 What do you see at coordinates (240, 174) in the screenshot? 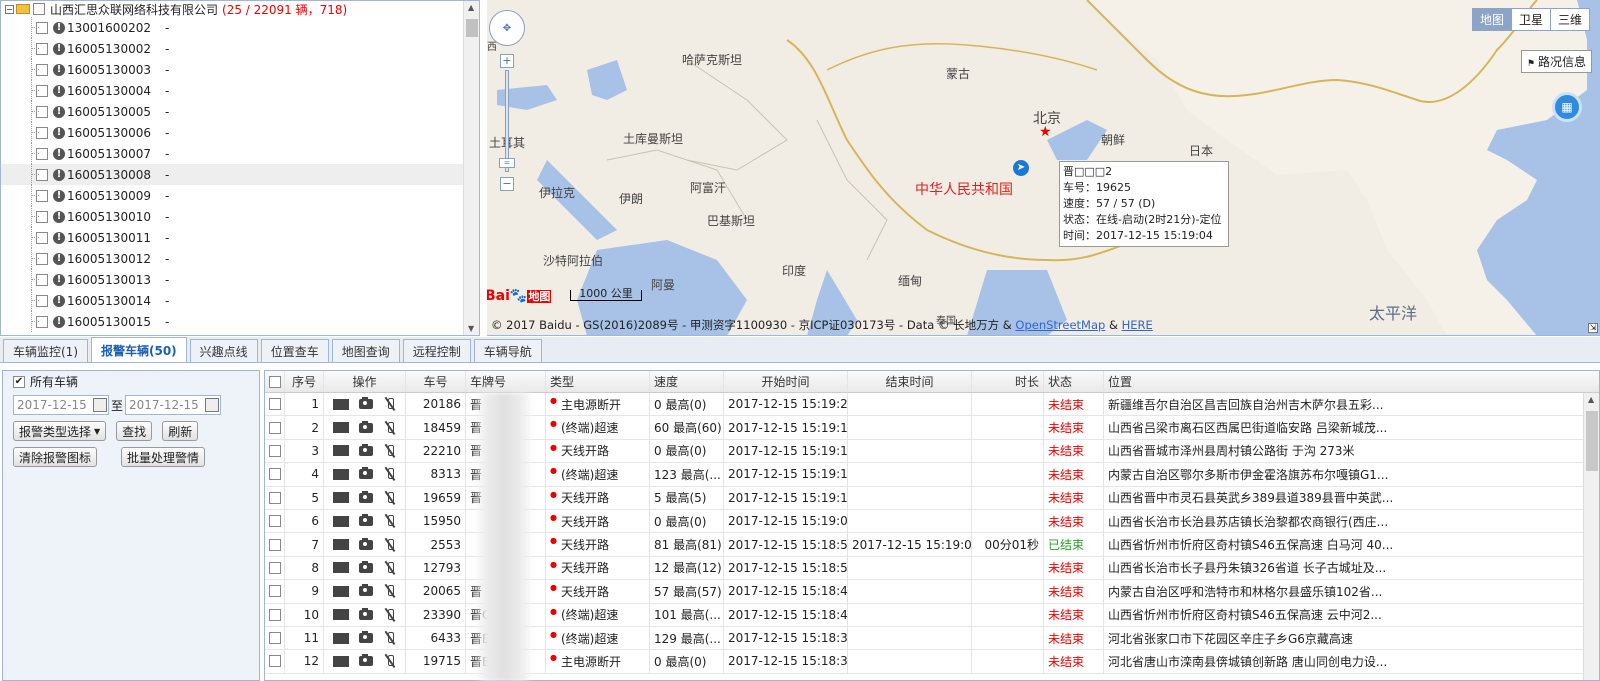
I see `tree-item: ! 16005130008-` at bounding box center [240, 174].